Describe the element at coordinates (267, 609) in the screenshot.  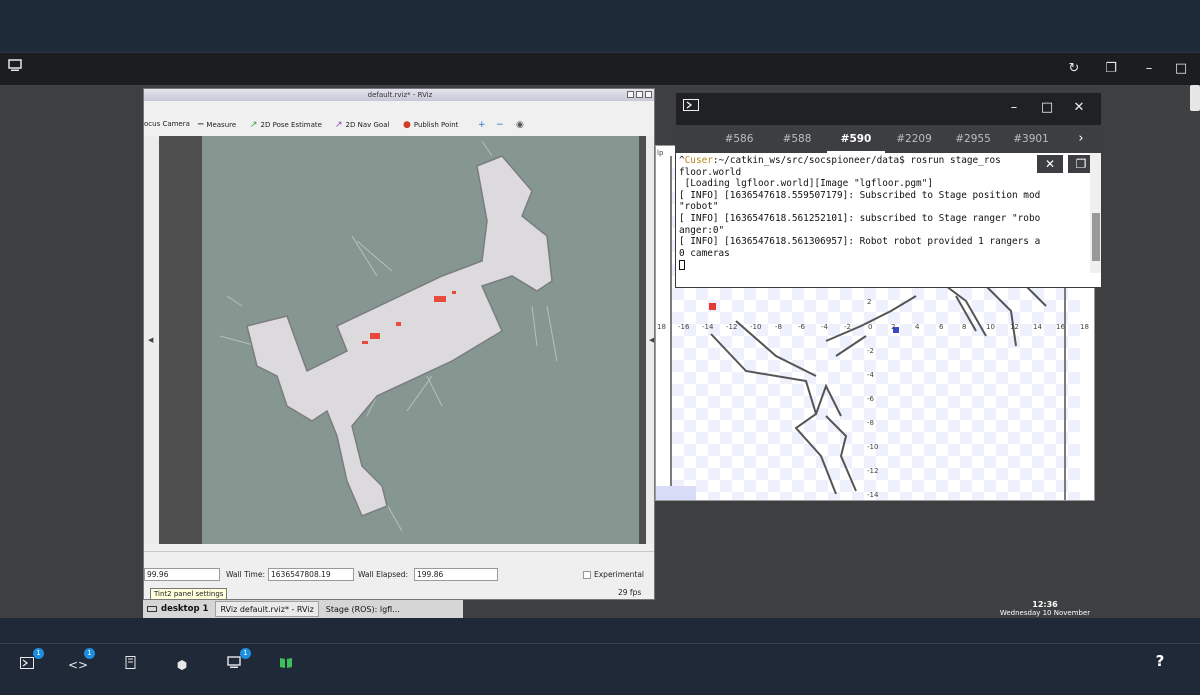
I see `taskbar-item-rviz: RViz default.rviz* - RViz` at that location.